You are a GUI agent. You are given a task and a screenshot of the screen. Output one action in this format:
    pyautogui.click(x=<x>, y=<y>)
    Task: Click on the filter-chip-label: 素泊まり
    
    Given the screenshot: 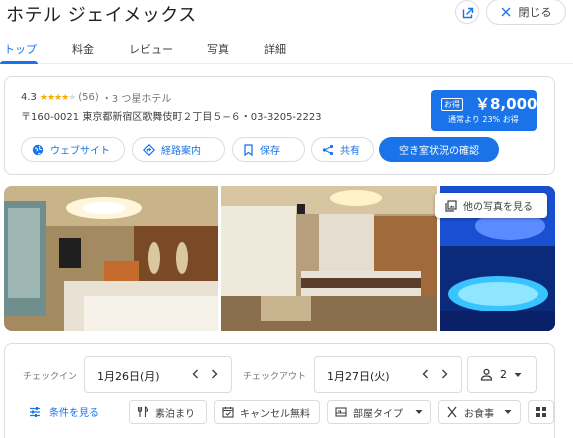 What is the action you would take?
    pyautogui.click(x=175, y=414)
    